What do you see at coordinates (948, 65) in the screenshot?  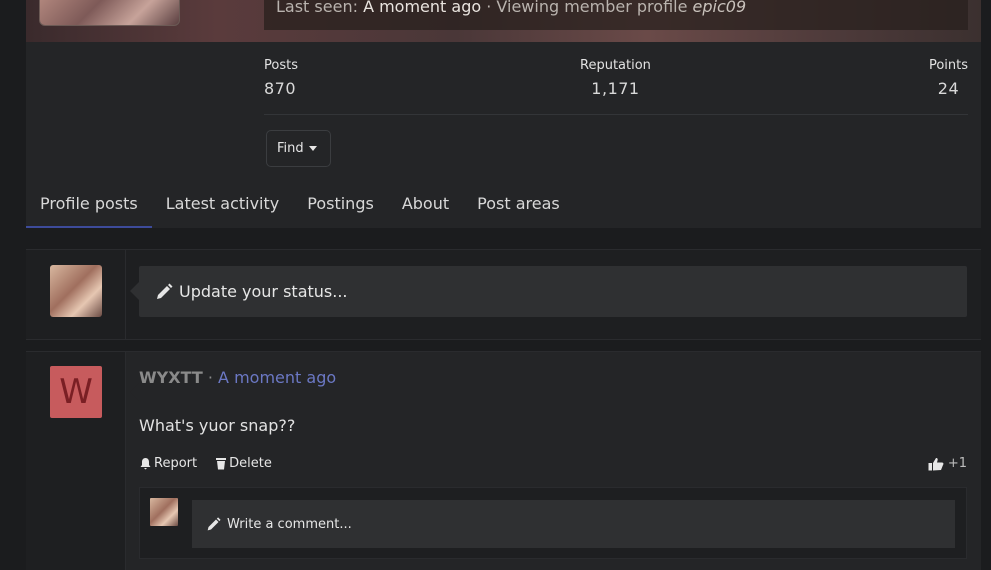 I see `stat-label: Points` at bounding box center [948, 65].